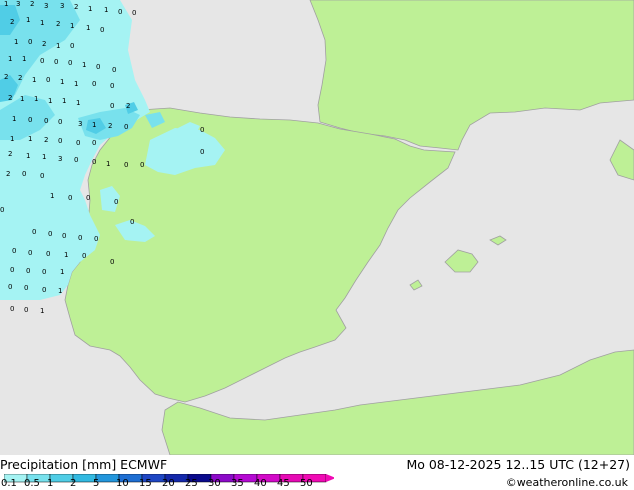 The image size is (634, 490). I want to click on scale-label: 25, so click(191, 483).